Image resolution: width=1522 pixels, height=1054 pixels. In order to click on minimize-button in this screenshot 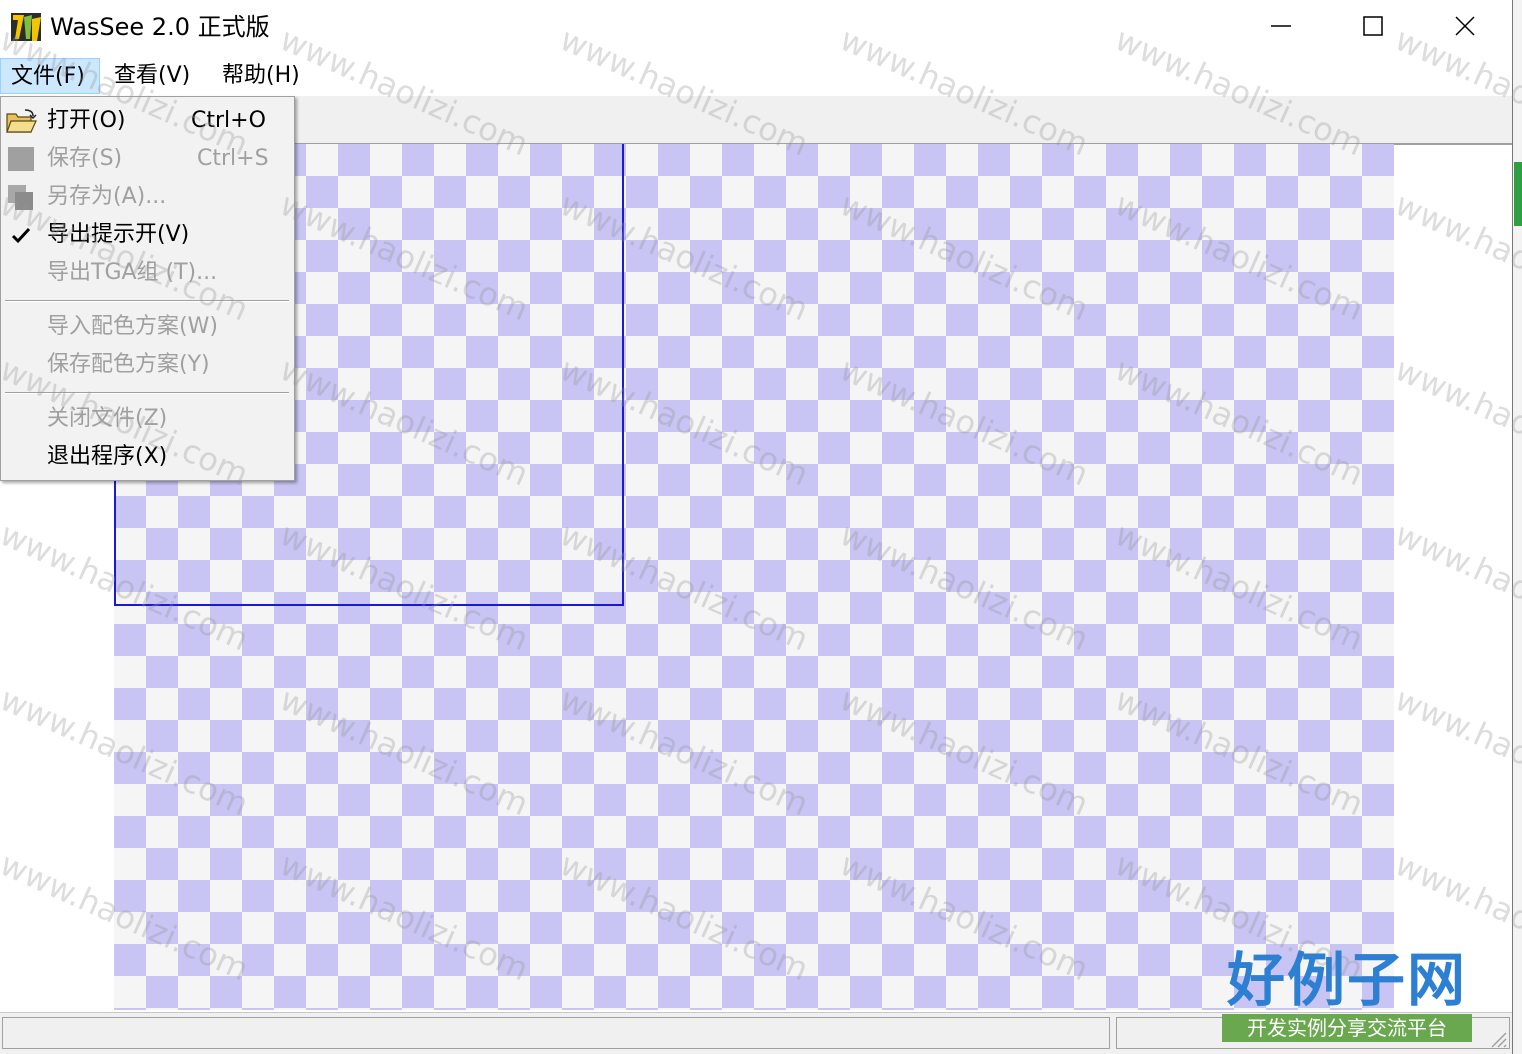, I will do `click(1281, 26)`.